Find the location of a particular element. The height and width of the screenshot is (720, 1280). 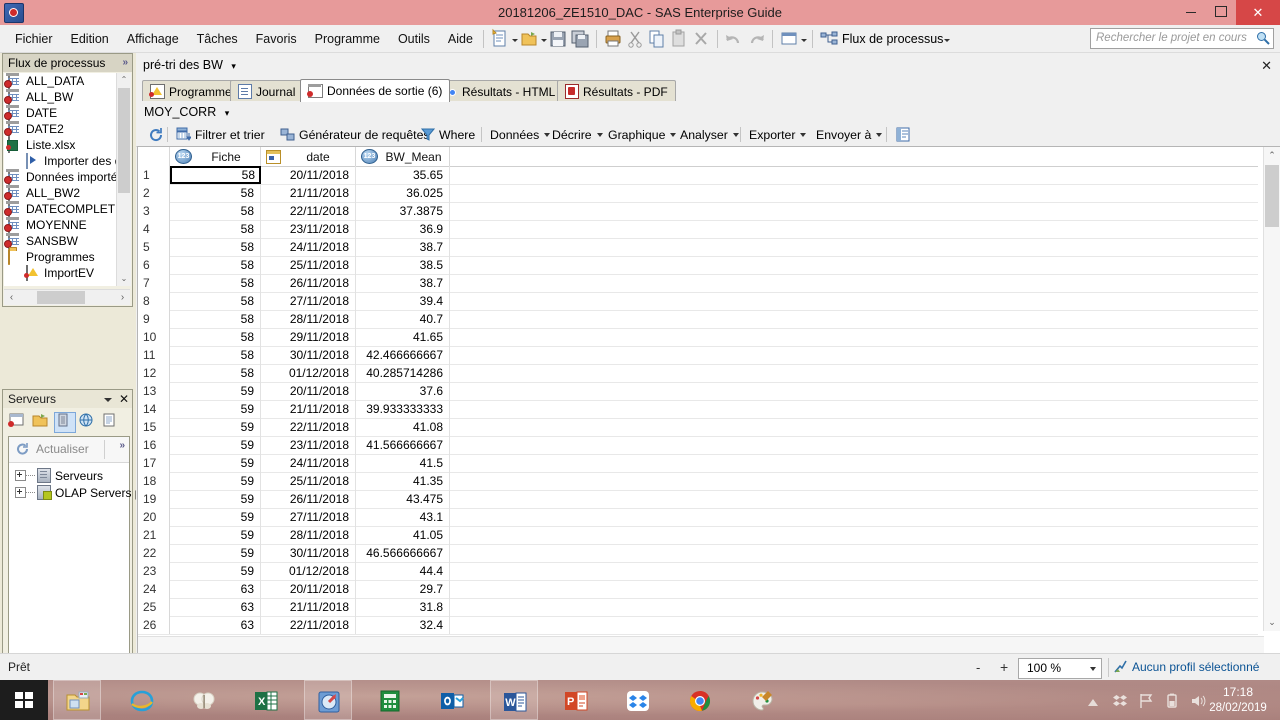

tree-item-all-bw2: ALL_BW2 is located at coordinates (60, 192).